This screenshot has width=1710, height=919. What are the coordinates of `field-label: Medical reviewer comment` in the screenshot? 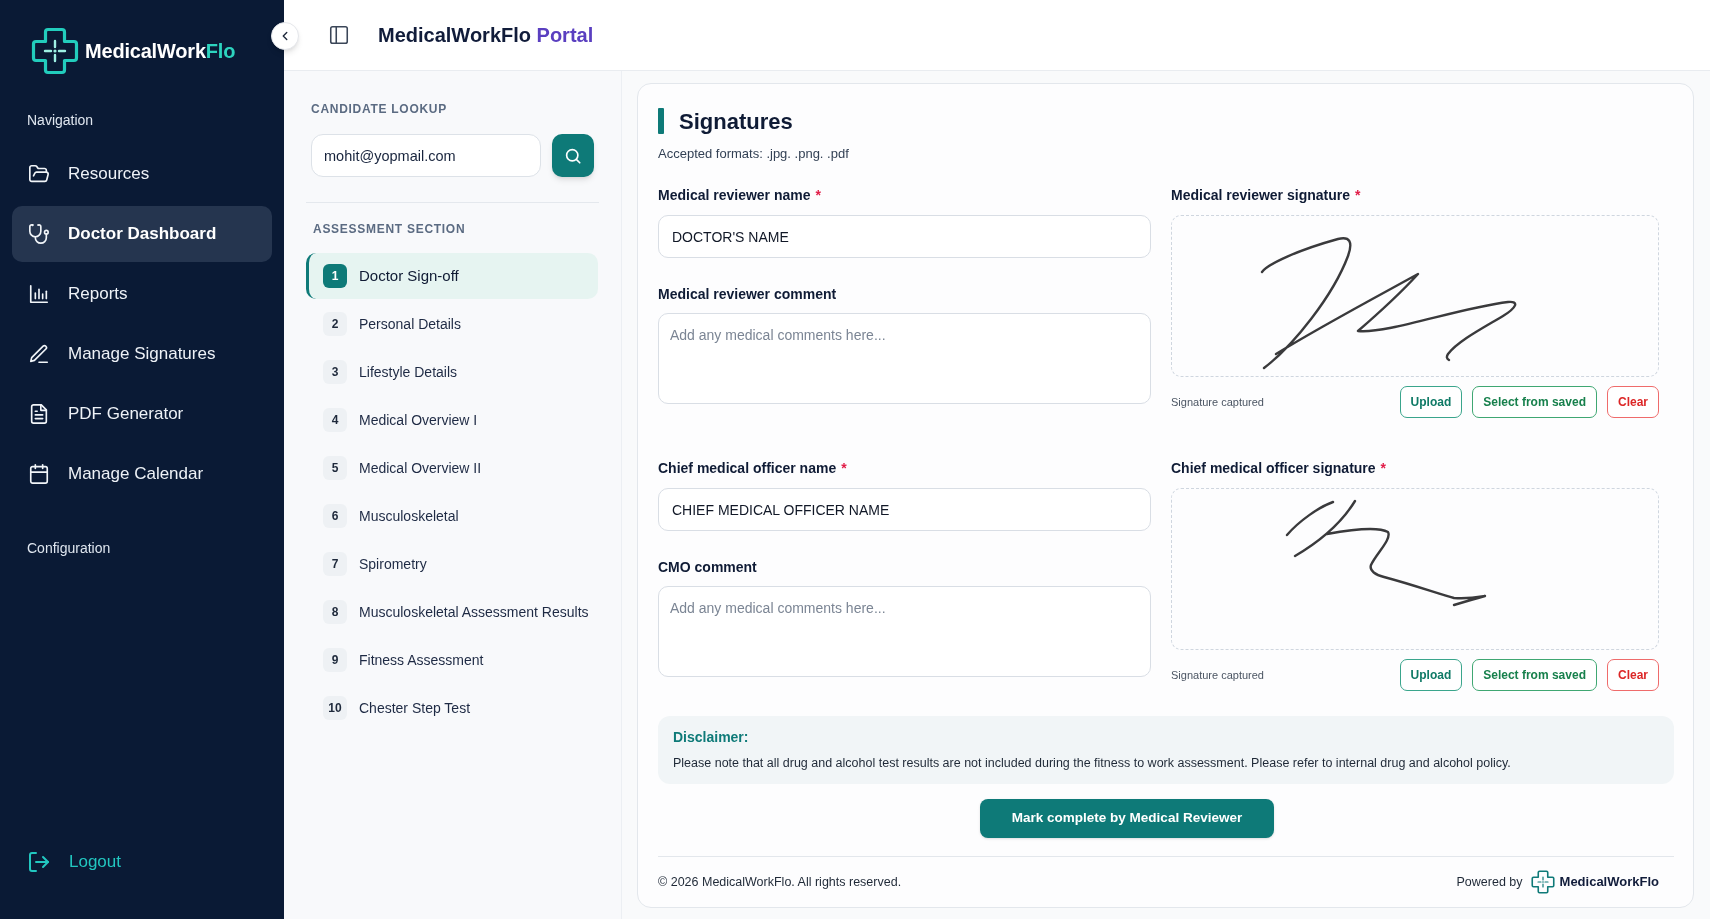 It's located at (747, 294).